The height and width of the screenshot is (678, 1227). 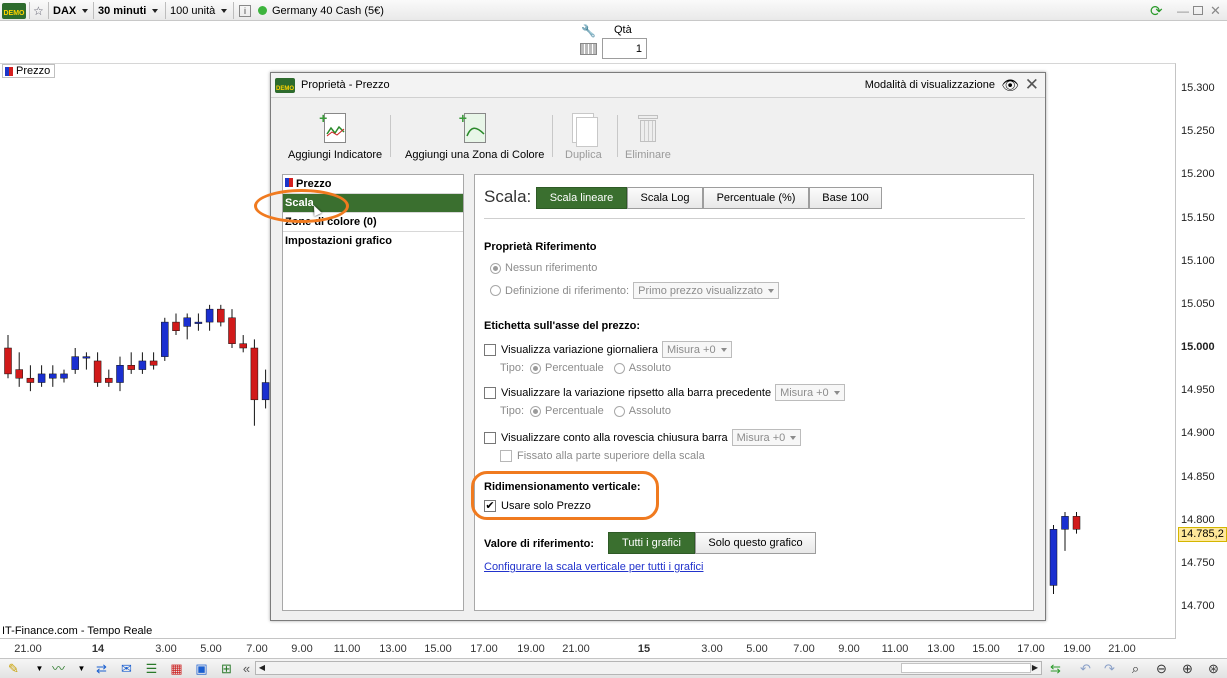 What do you see at coordinates (1198, 606) in the screenshot?
I see `price-tick-label: 14.700` at bounding box center [1198, 606].